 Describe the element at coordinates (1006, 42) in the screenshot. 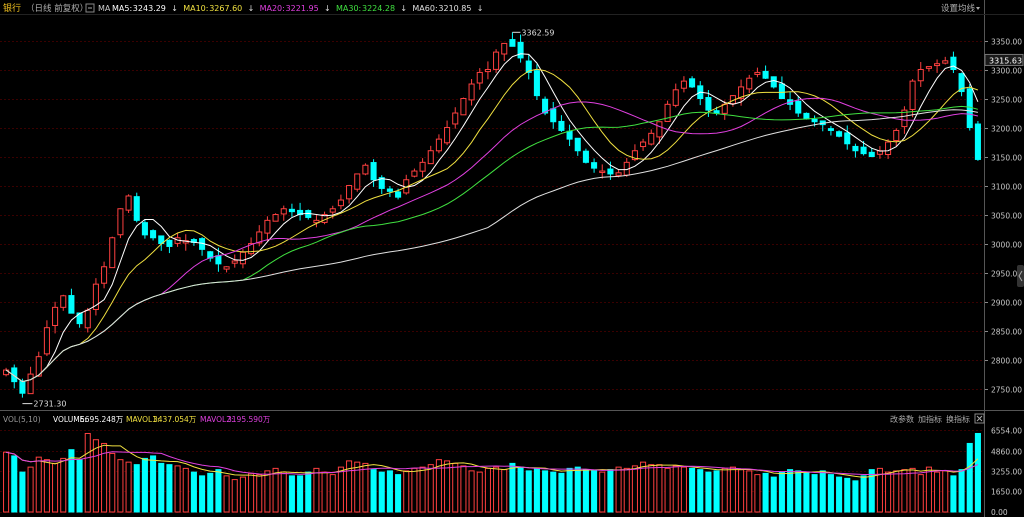

I see `price-tick-label: 3350.00` at that location.